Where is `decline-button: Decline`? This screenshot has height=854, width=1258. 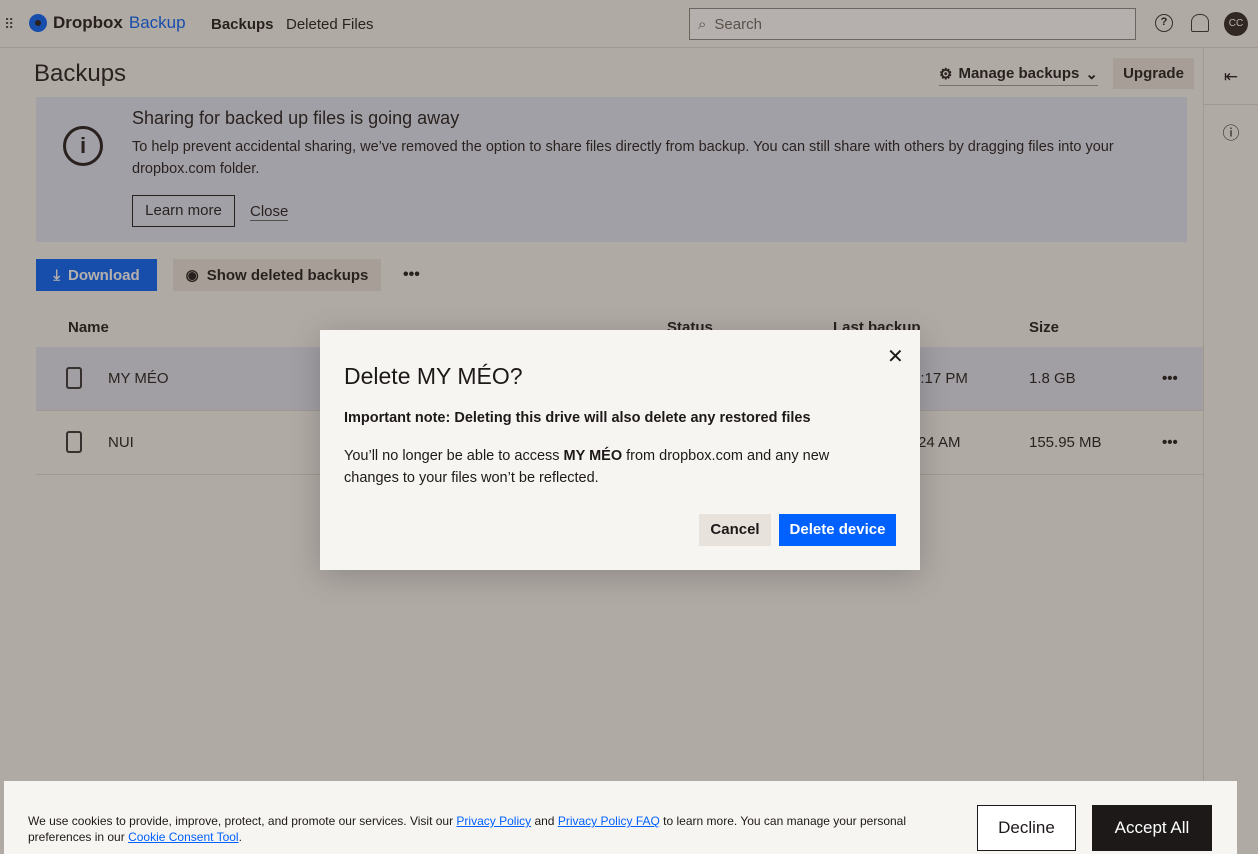 decline-button: Decline is located at coordinates (1026, 828).